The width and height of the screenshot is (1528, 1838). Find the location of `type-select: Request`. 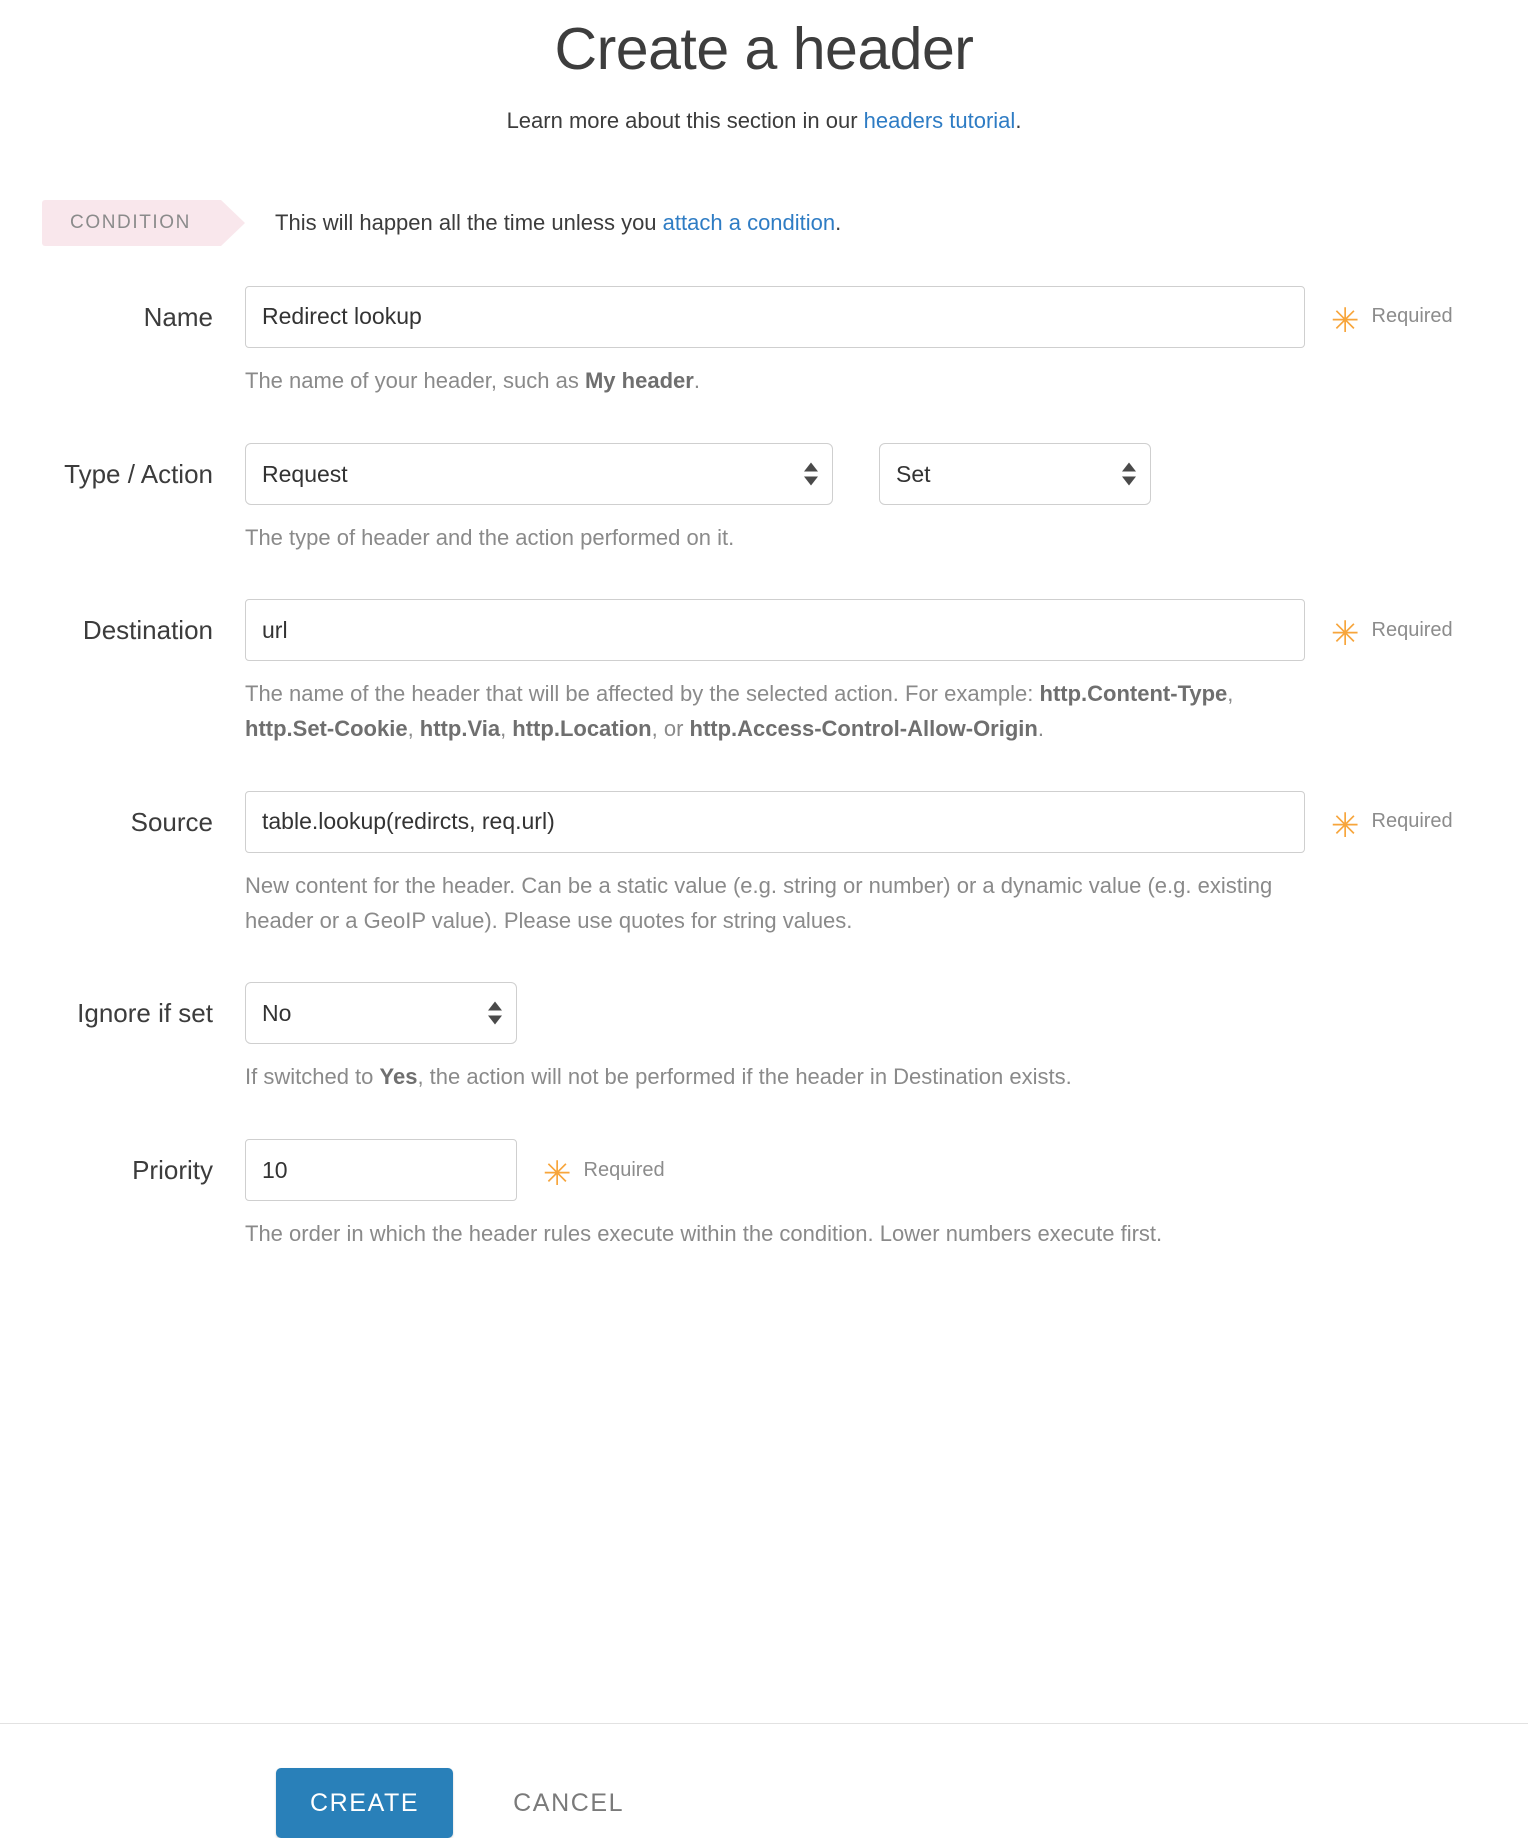

type-select: Request is located at coordinates (539, 473).